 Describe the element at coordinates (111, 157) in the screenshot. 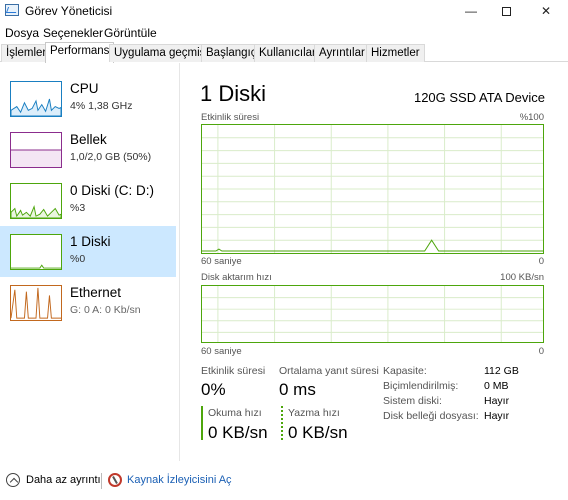

I see `sidebar-item-sub: 1,0/2,0 GB (50%)` at that location.